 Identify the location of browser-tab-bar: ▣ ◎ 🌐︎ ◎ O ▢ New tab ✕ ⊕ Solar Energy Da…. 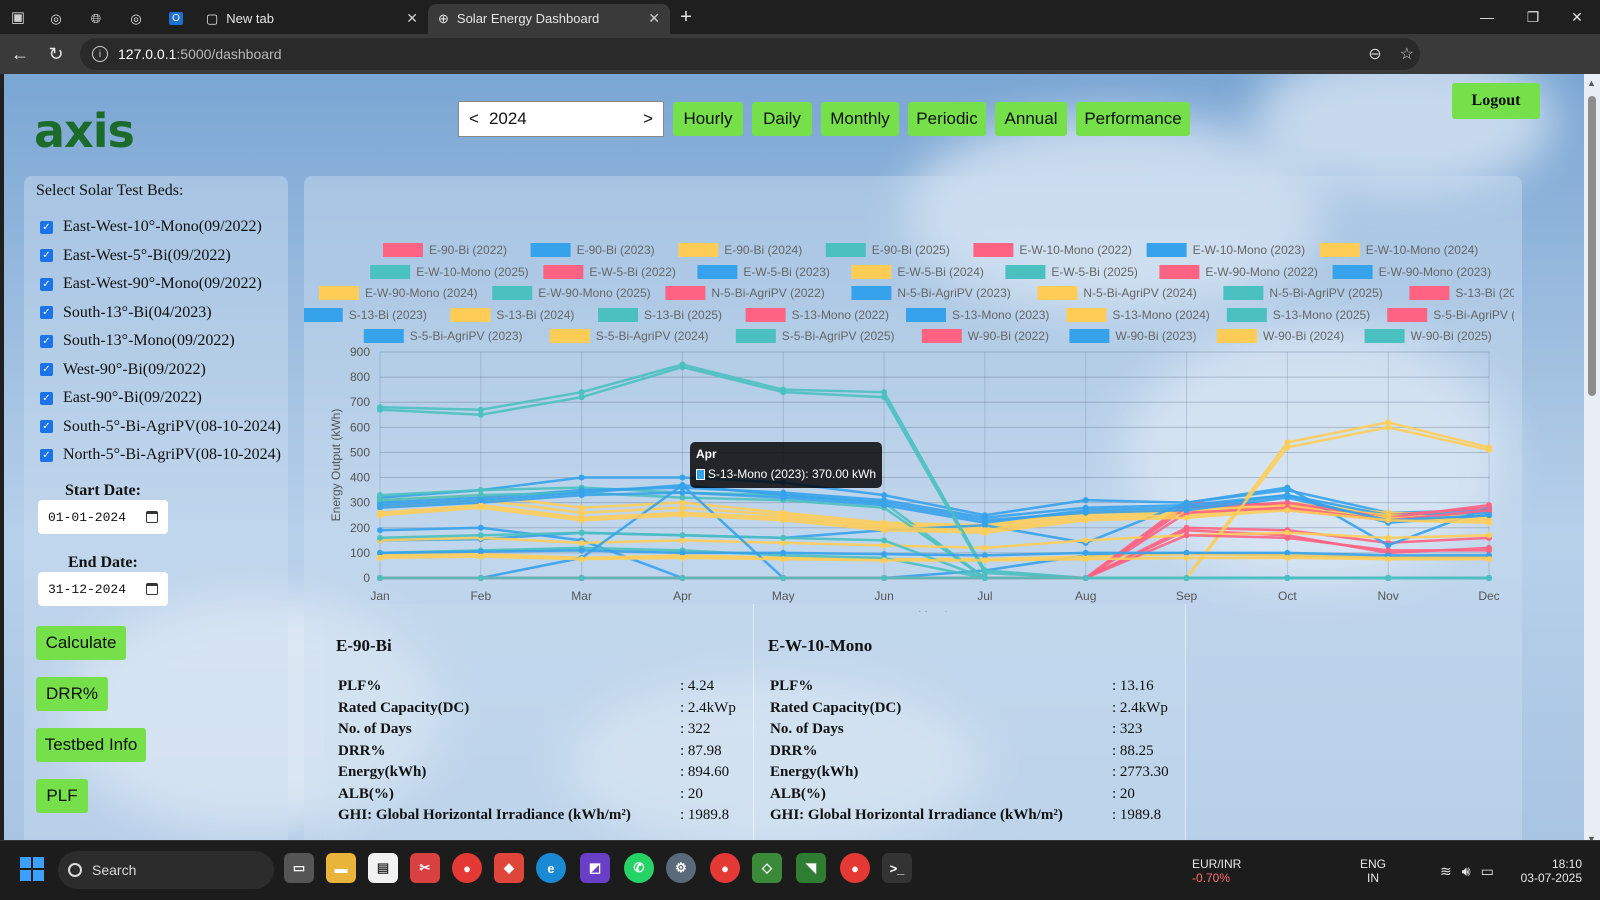
(800, 17).